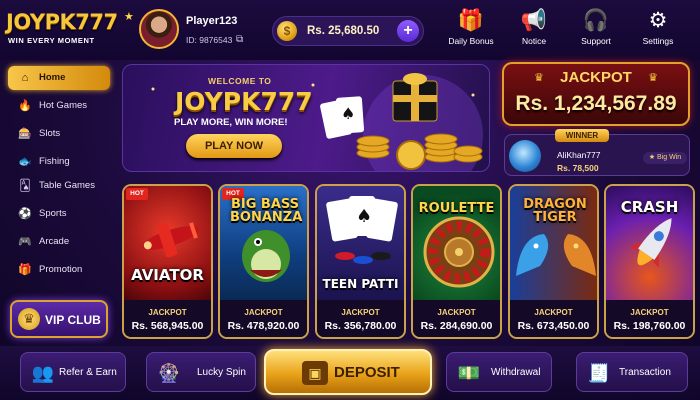 The width and height of the screenshot is (700, 400). I want to click on fish-icon: 🐟, so click(25, 162).